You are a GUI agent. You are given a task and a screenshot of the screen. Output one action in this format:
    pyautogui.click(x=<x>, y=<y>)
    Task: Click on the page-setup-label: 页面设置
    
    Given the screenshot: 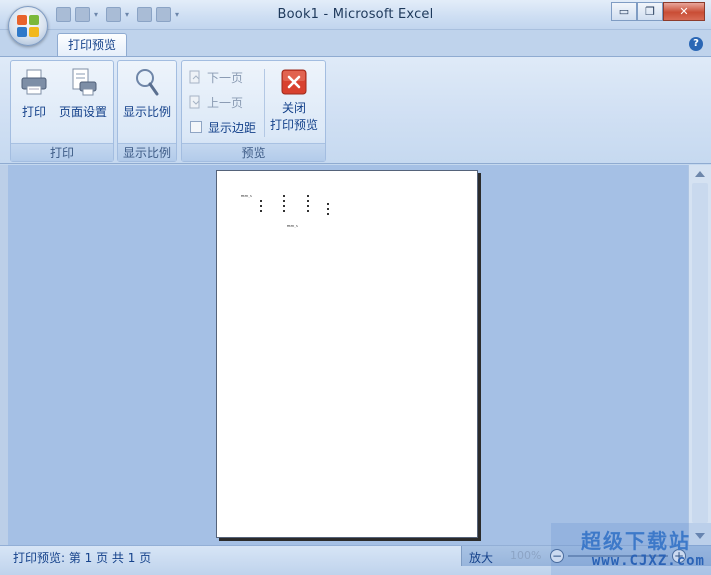 What is the action you would take?
    pyautogui.click(x=83, y=112)
    